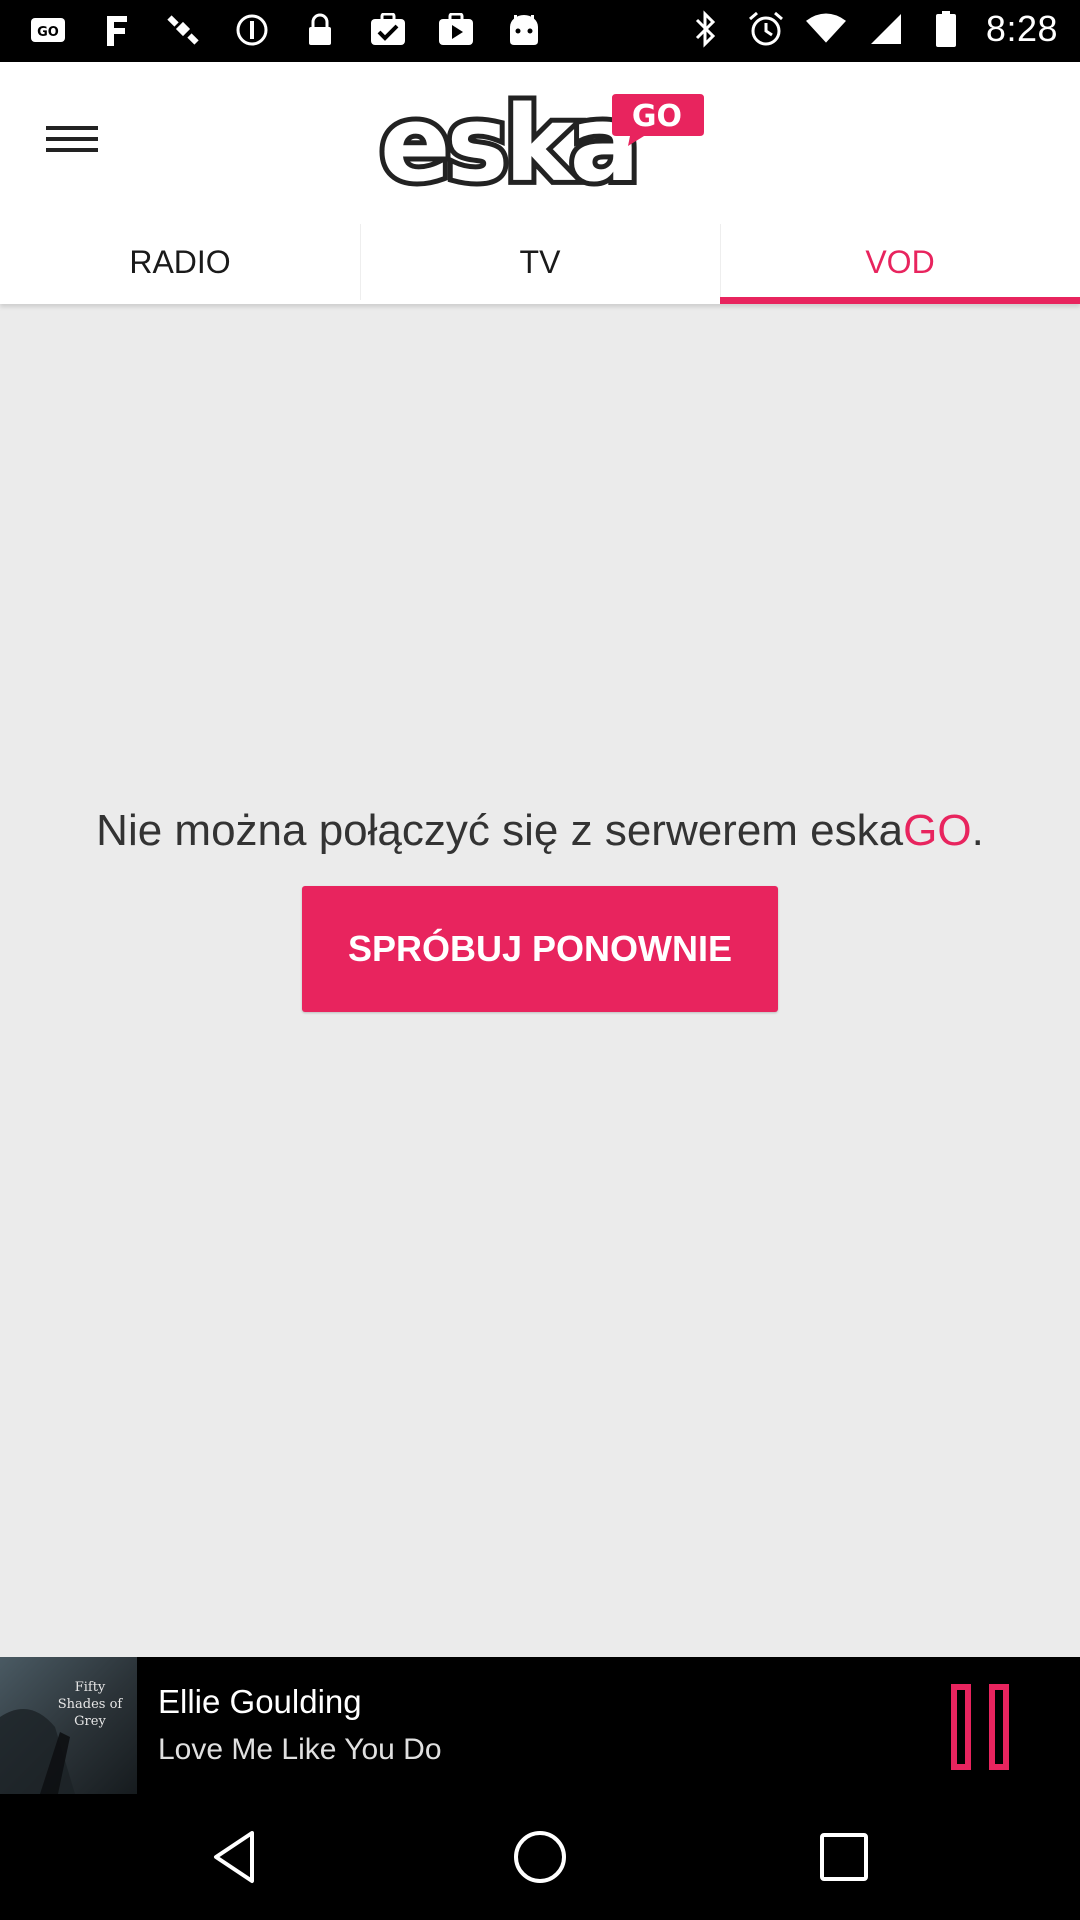 This screenshot has height=1920, width=1080. I want to click on track-artist: Ellie Goulding, so click(260, 1701).